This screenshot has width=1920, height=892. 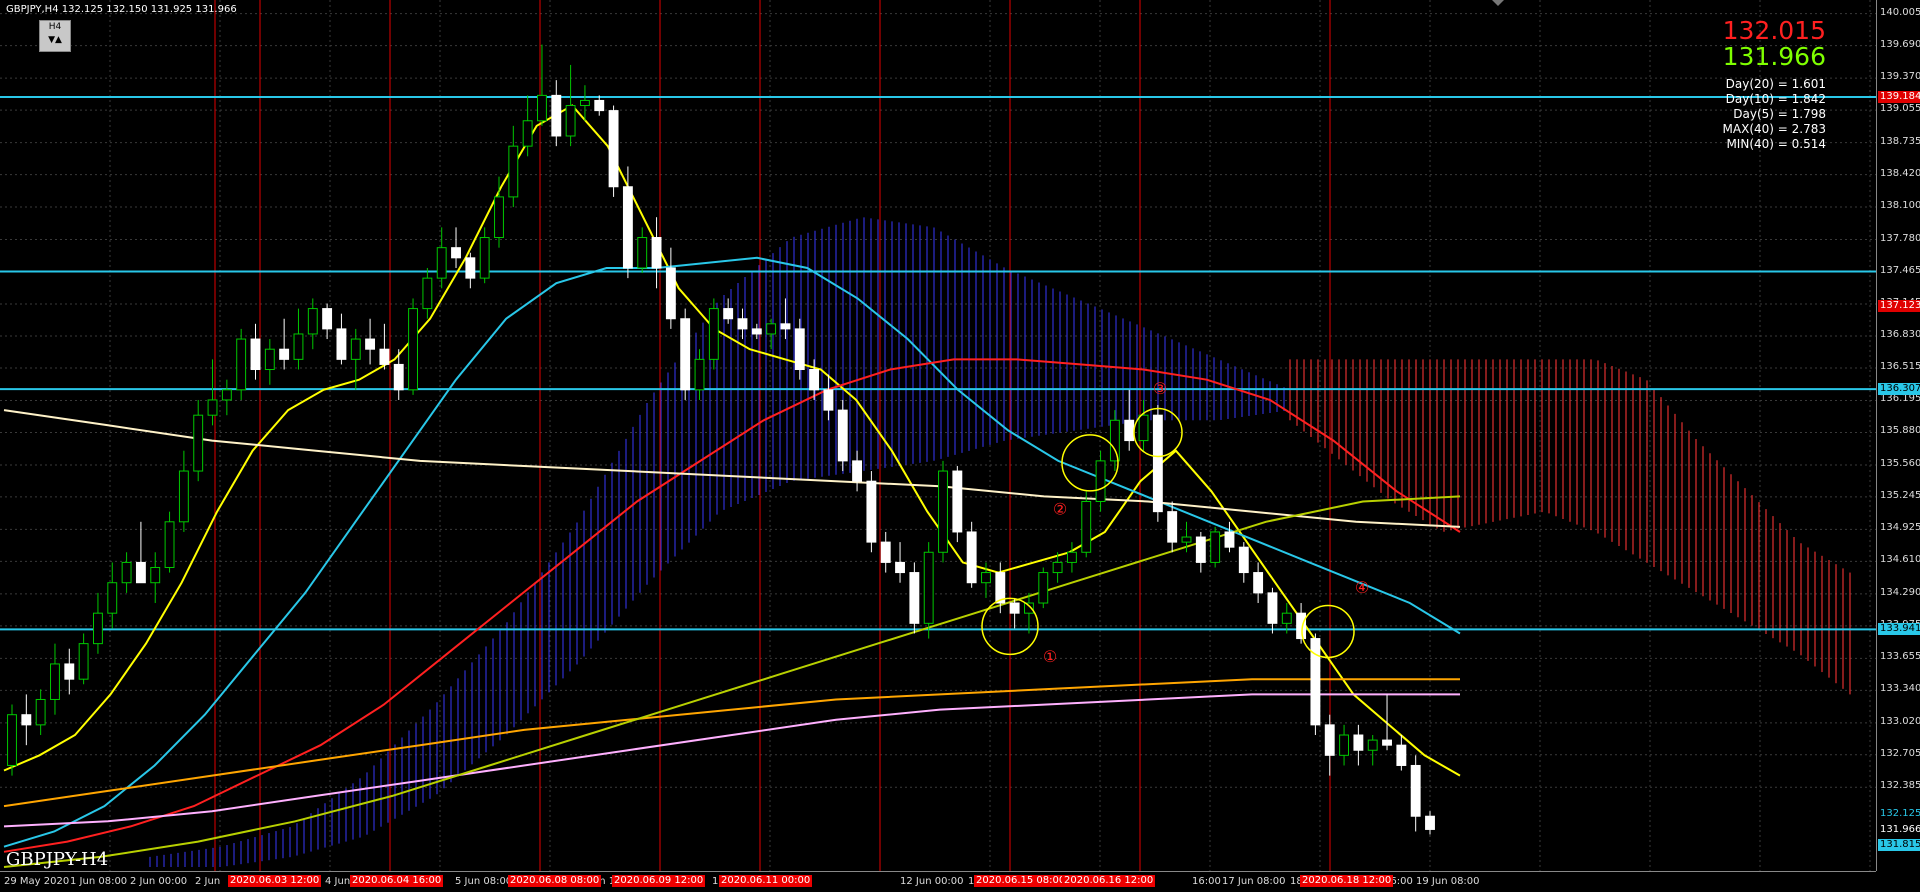 What do you see at coordinates (932, 881) in the screenshot?
I see `time-label: 12 Jun 00:00` at bounding box center [932, 881].